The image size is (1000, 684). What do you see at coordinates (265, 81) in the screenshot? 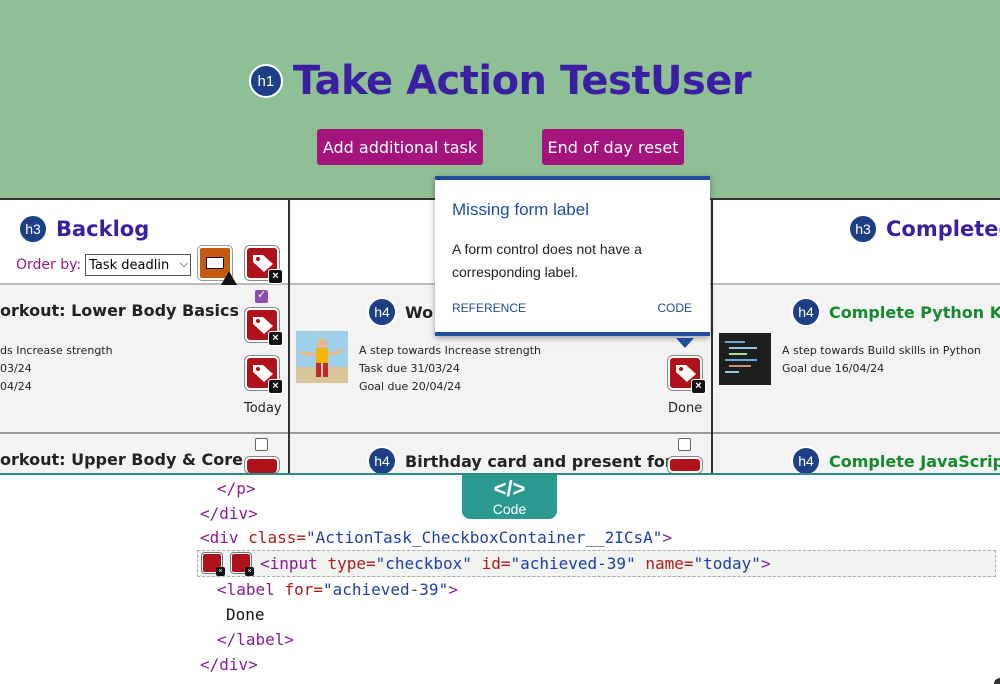
I see `heading-level-badge: h1` at bounding box center [265, 81].